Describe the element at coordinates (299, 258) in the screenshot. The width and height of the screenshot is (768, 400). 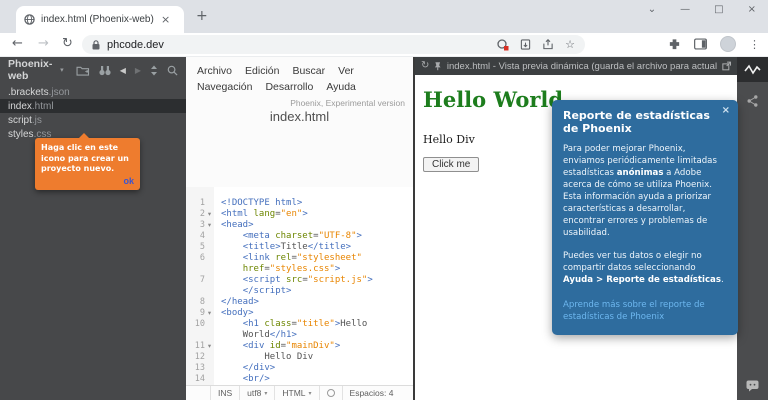
I see `code-line: 6 <link rel="stylesheet"` at that location.